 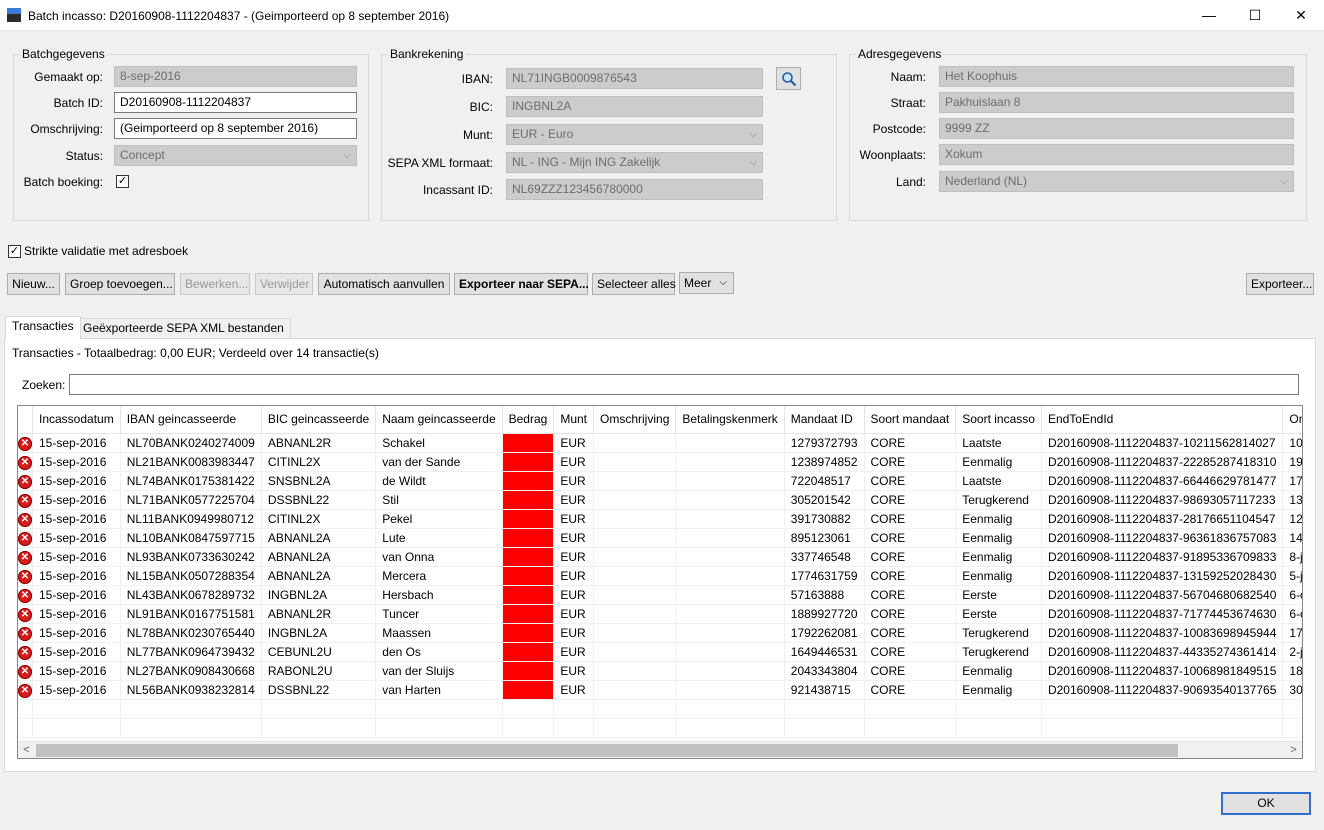 I want to click on munt-select: EUR - Euro ⌵, so click(x=634, y=134).